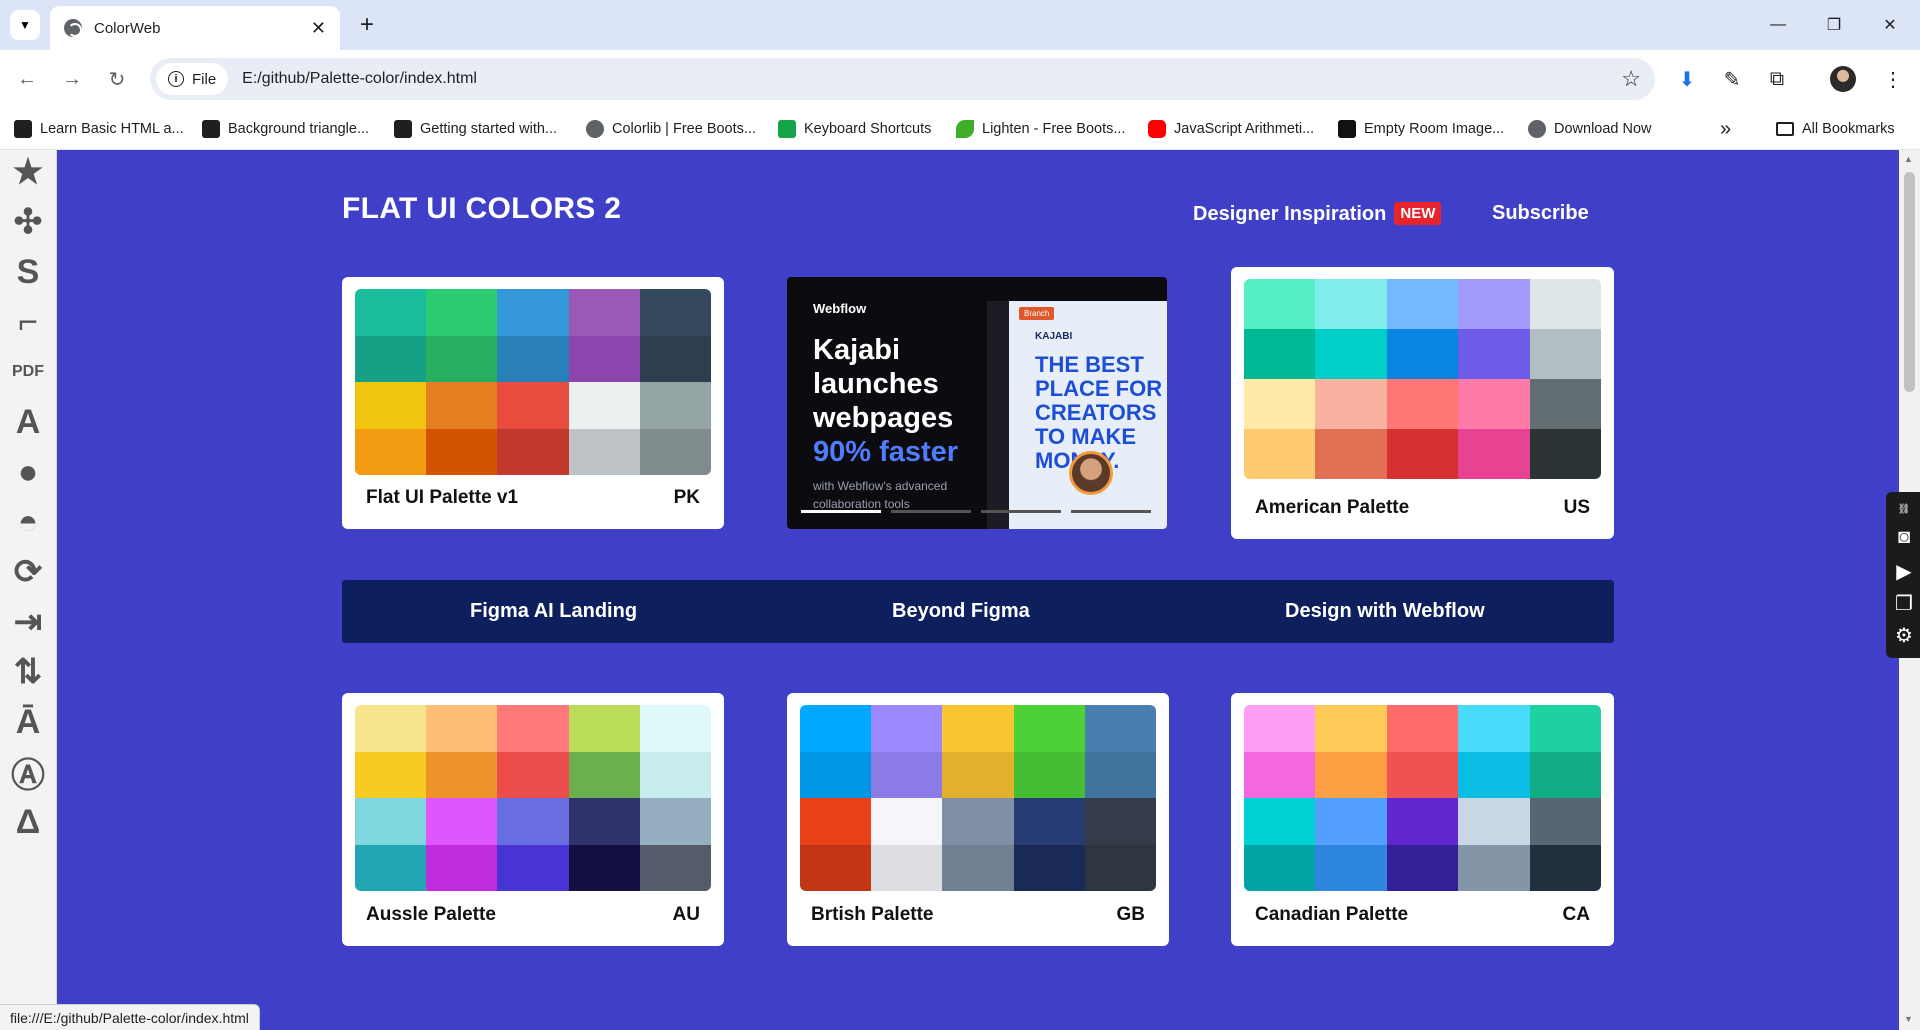 This screenshot has height=1030, width=1920. What do you see at coordinates (367, 25) in the screenshot?
I see `new-tab-button: +` at bounding box center [367, 25].